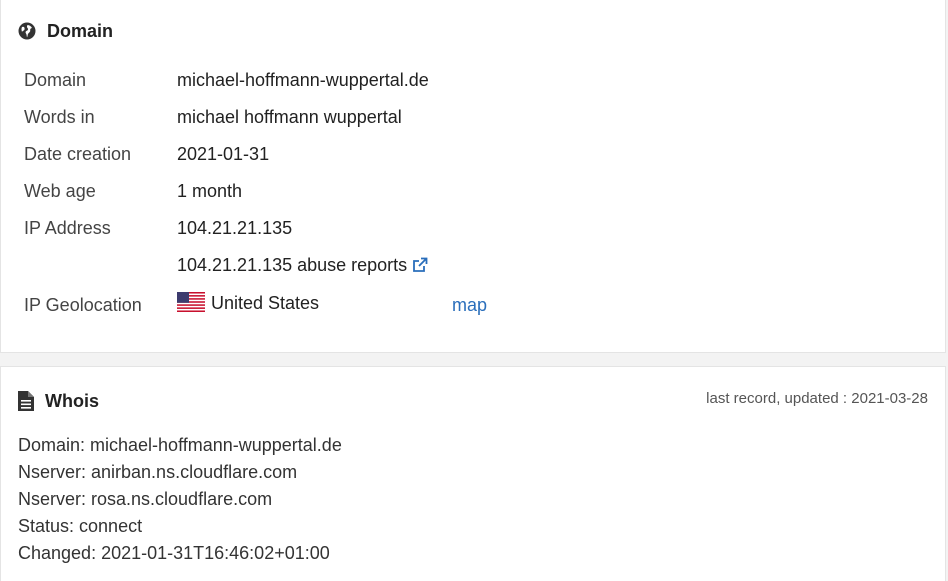 Image resolution: width=948 pixels, height=581 pixels. Describe the element at coordinates (292, 265) in the screenshot. I see `abuse-reports-label: 104.21.21.135 abuse reports` at that location.